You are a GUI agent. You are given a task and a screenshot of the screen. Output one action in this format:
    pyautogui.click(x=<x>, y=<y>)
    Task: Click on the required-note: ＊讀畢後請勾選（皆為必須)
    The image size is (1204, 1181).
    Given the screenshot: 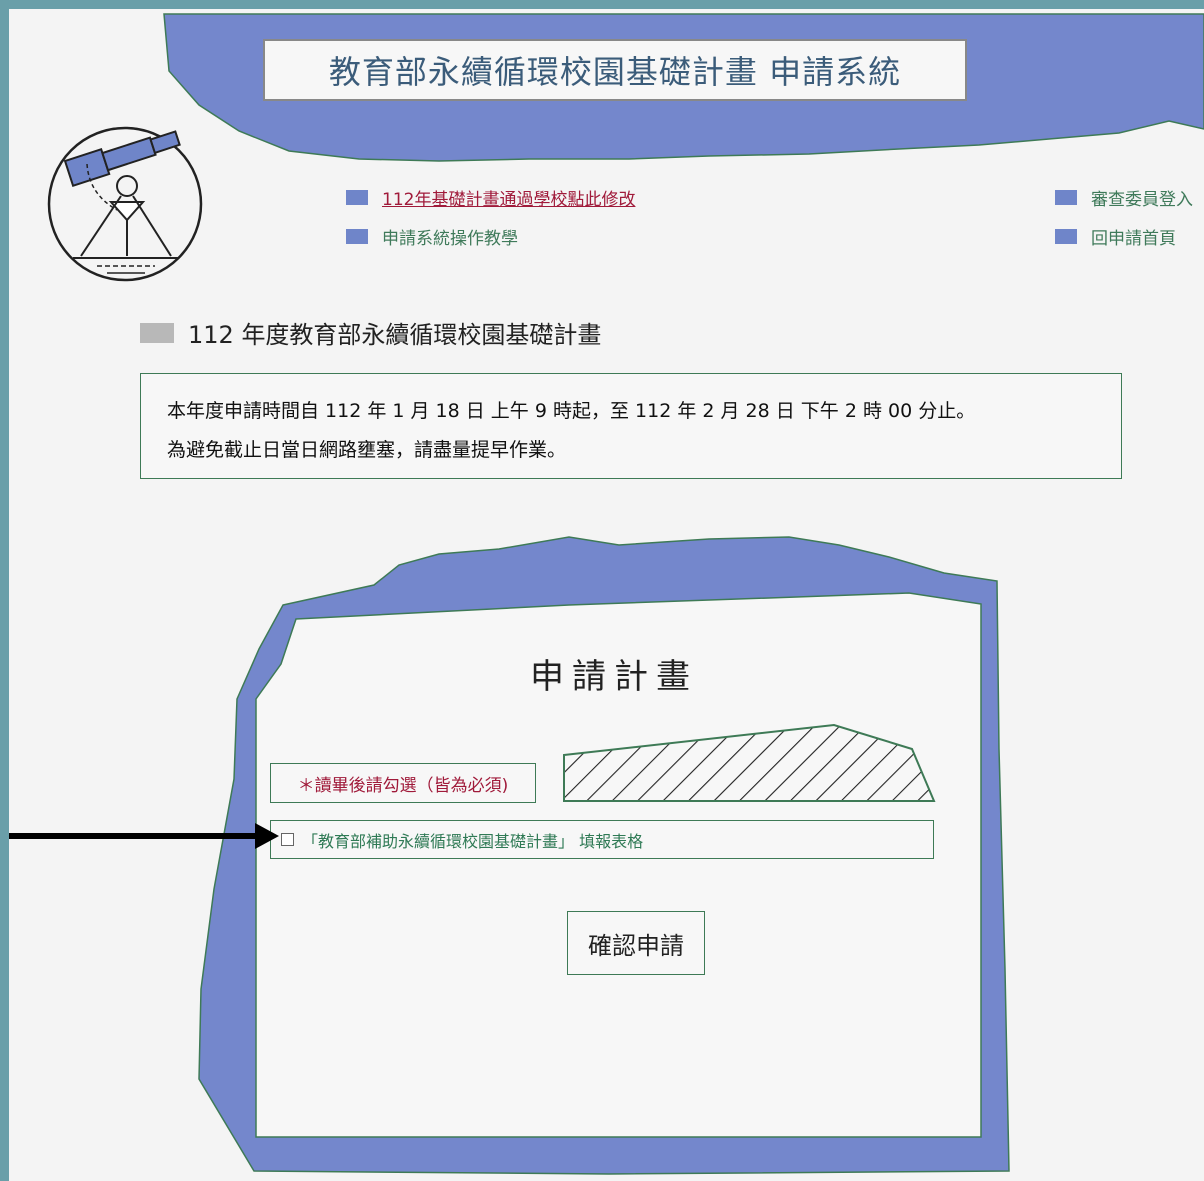 What is the action you would take?
    pyautogui.click(x=403, y=783)
    